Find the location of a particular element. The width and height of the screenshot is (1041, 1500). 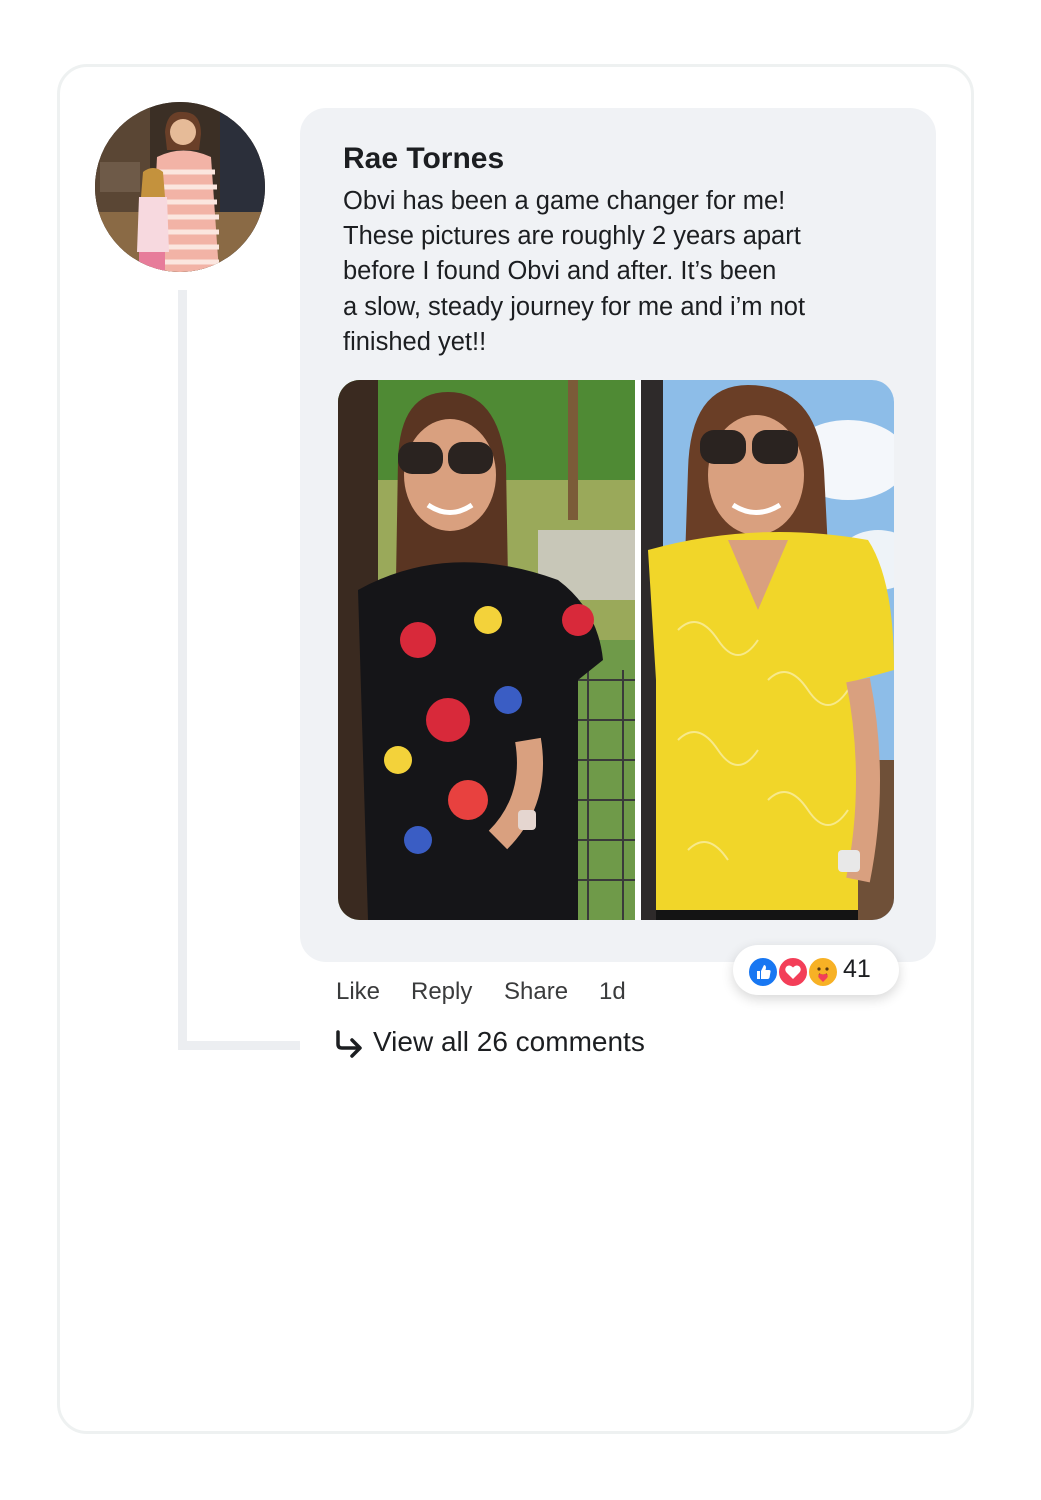

before-photo is located at coordinates (486, 650).